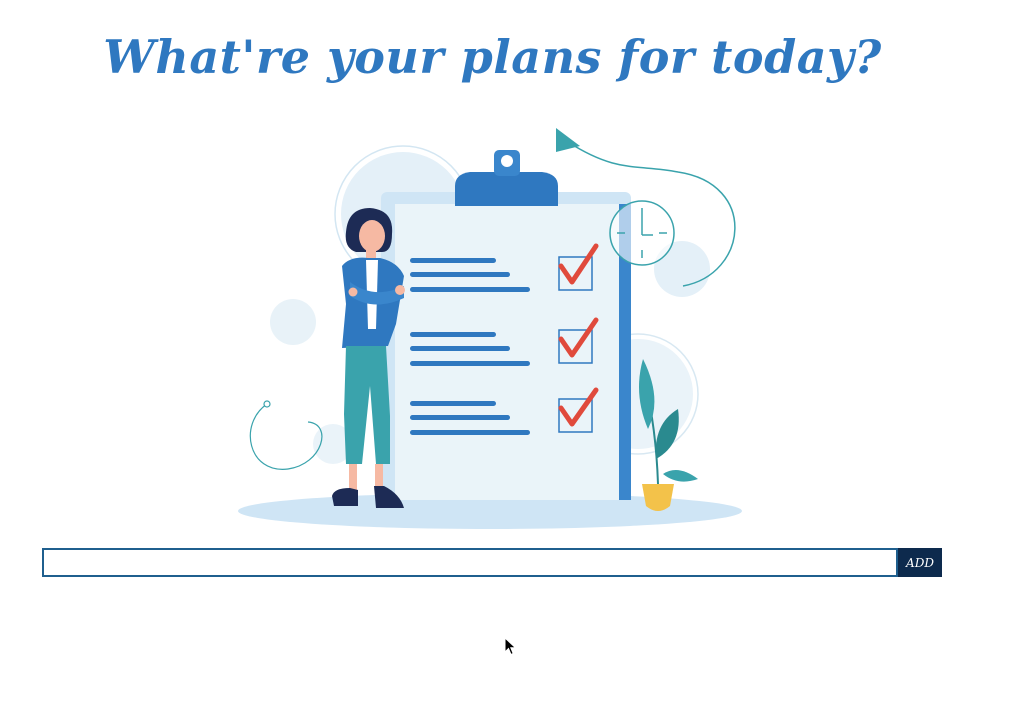 The height and width of the screenshot is (708, 1024). Describe the element at coordinates (920, 562) in the screenshot. I see `add-button: ADD` at that location.